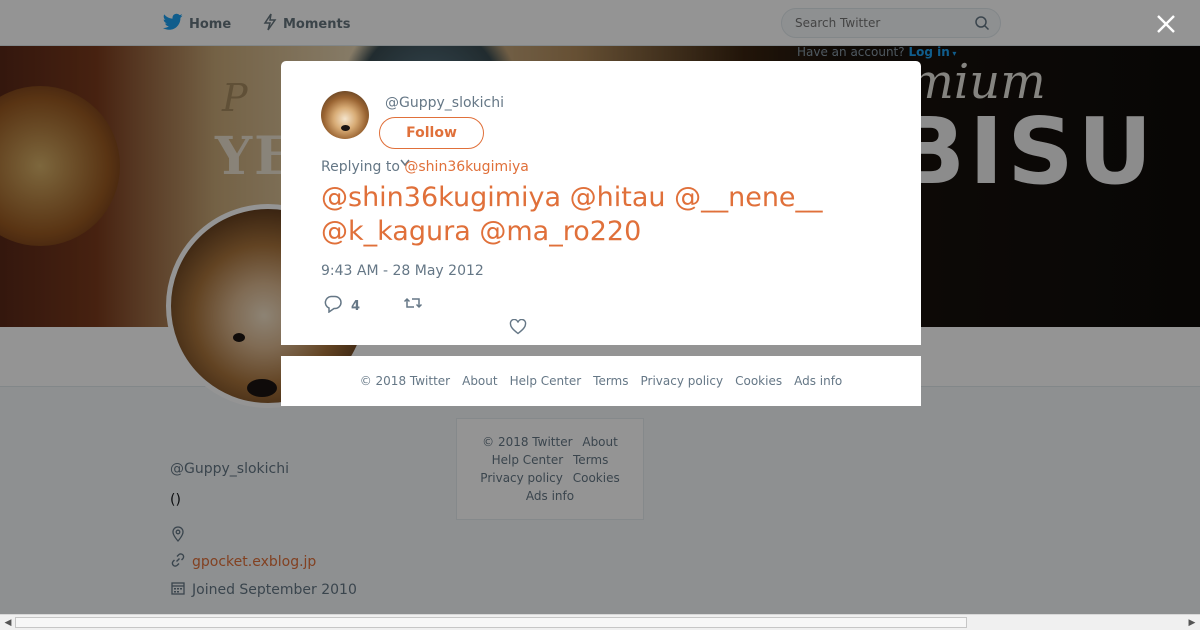 Image resolution: width=1200 pixels, height=630 pixels. Describe the element at coordinates (466, 167) in the screenshot. I see `replying-to-link: @shin36kugimiya` at that location.